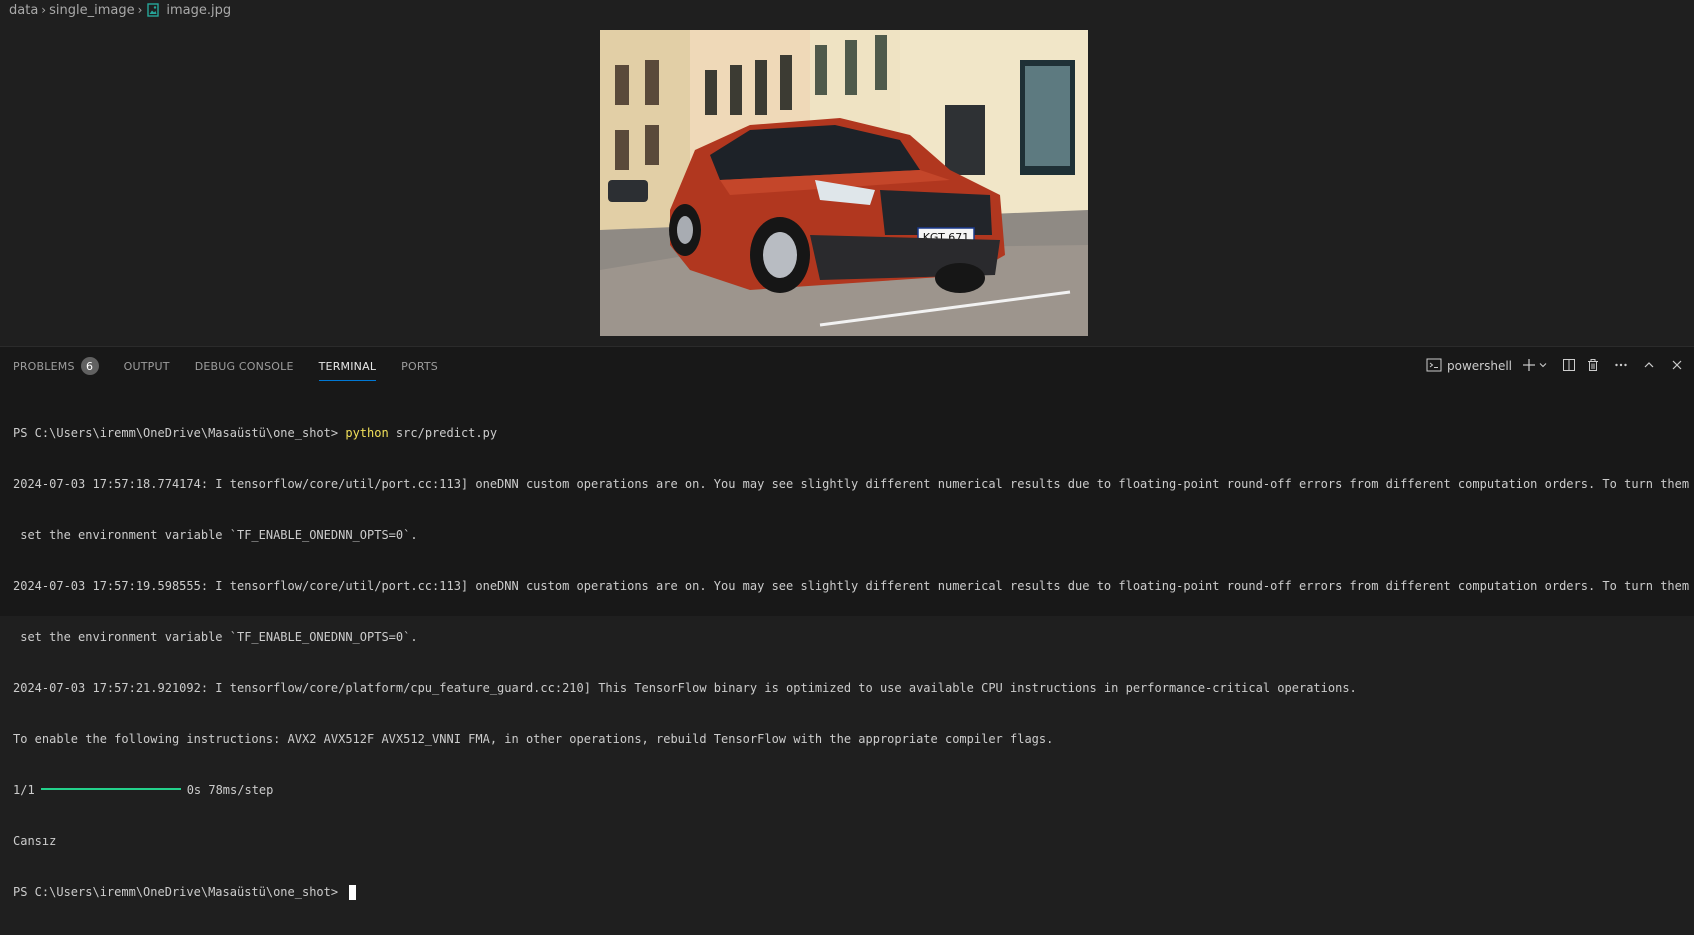  I want to click on tab-ports: PORTS, so click(419, 366).